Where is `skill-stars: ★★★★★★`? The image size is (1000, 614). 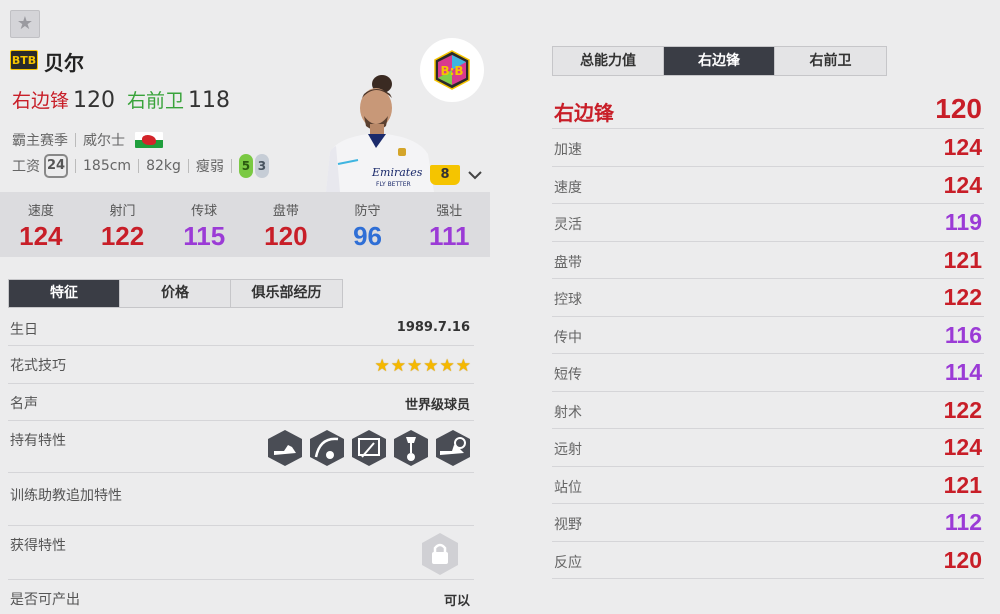
skill-stars: ★★★★★★ is located at coordinates (423, 366).